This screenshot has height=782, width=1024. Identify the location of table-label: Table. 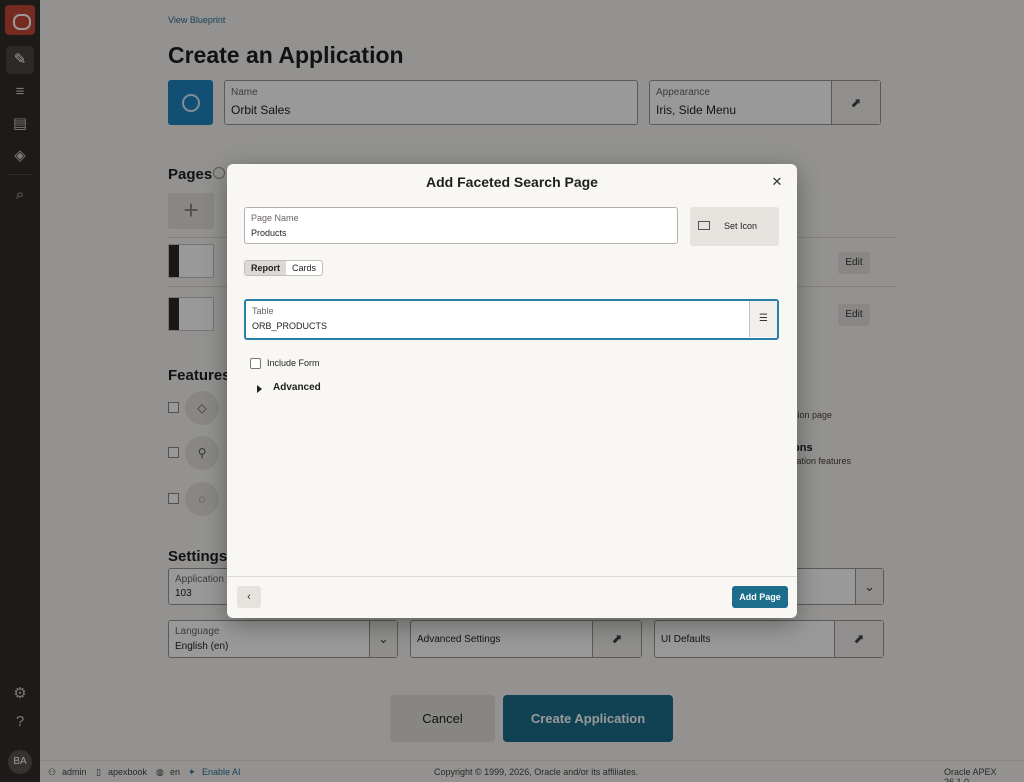
(263, 311).